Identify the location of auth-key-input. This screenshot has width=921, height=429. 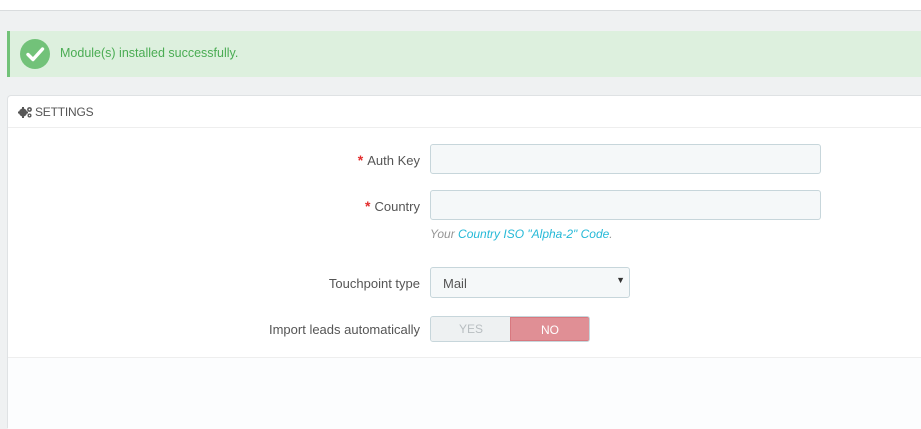
(625, 159).